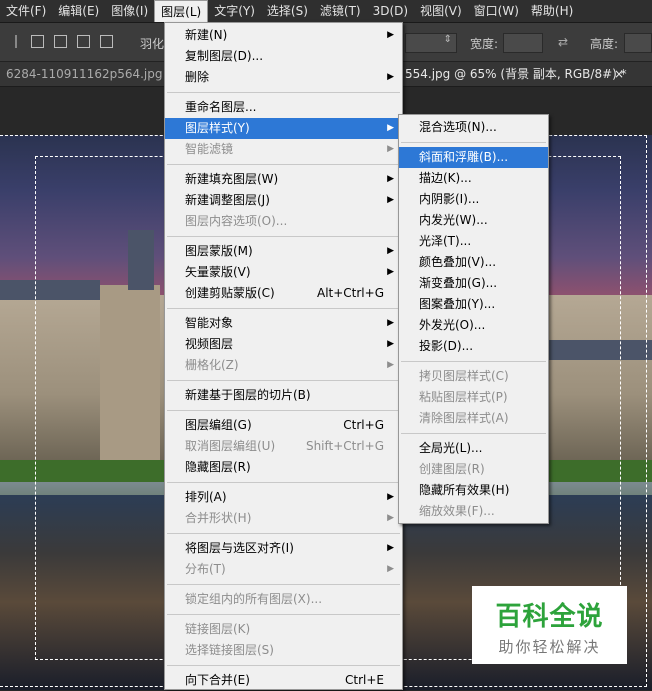 The width and height of the screenshot is (652, 691). I want to click on menu-8: 视图(V), so click(441, 11).